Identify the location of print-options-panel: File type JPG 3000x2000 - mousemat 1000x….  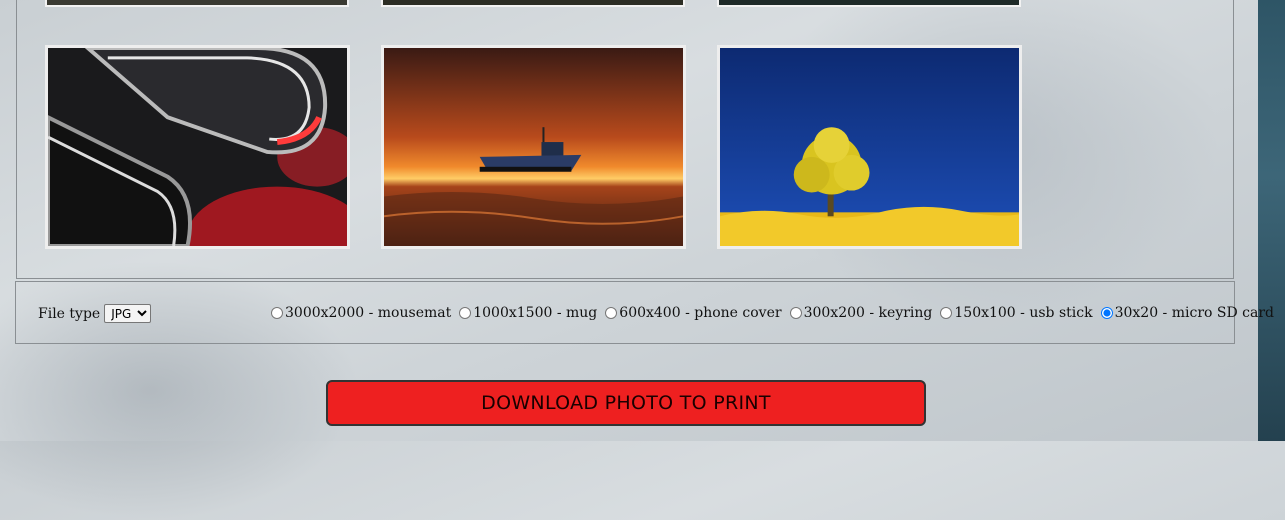
(644, 312).